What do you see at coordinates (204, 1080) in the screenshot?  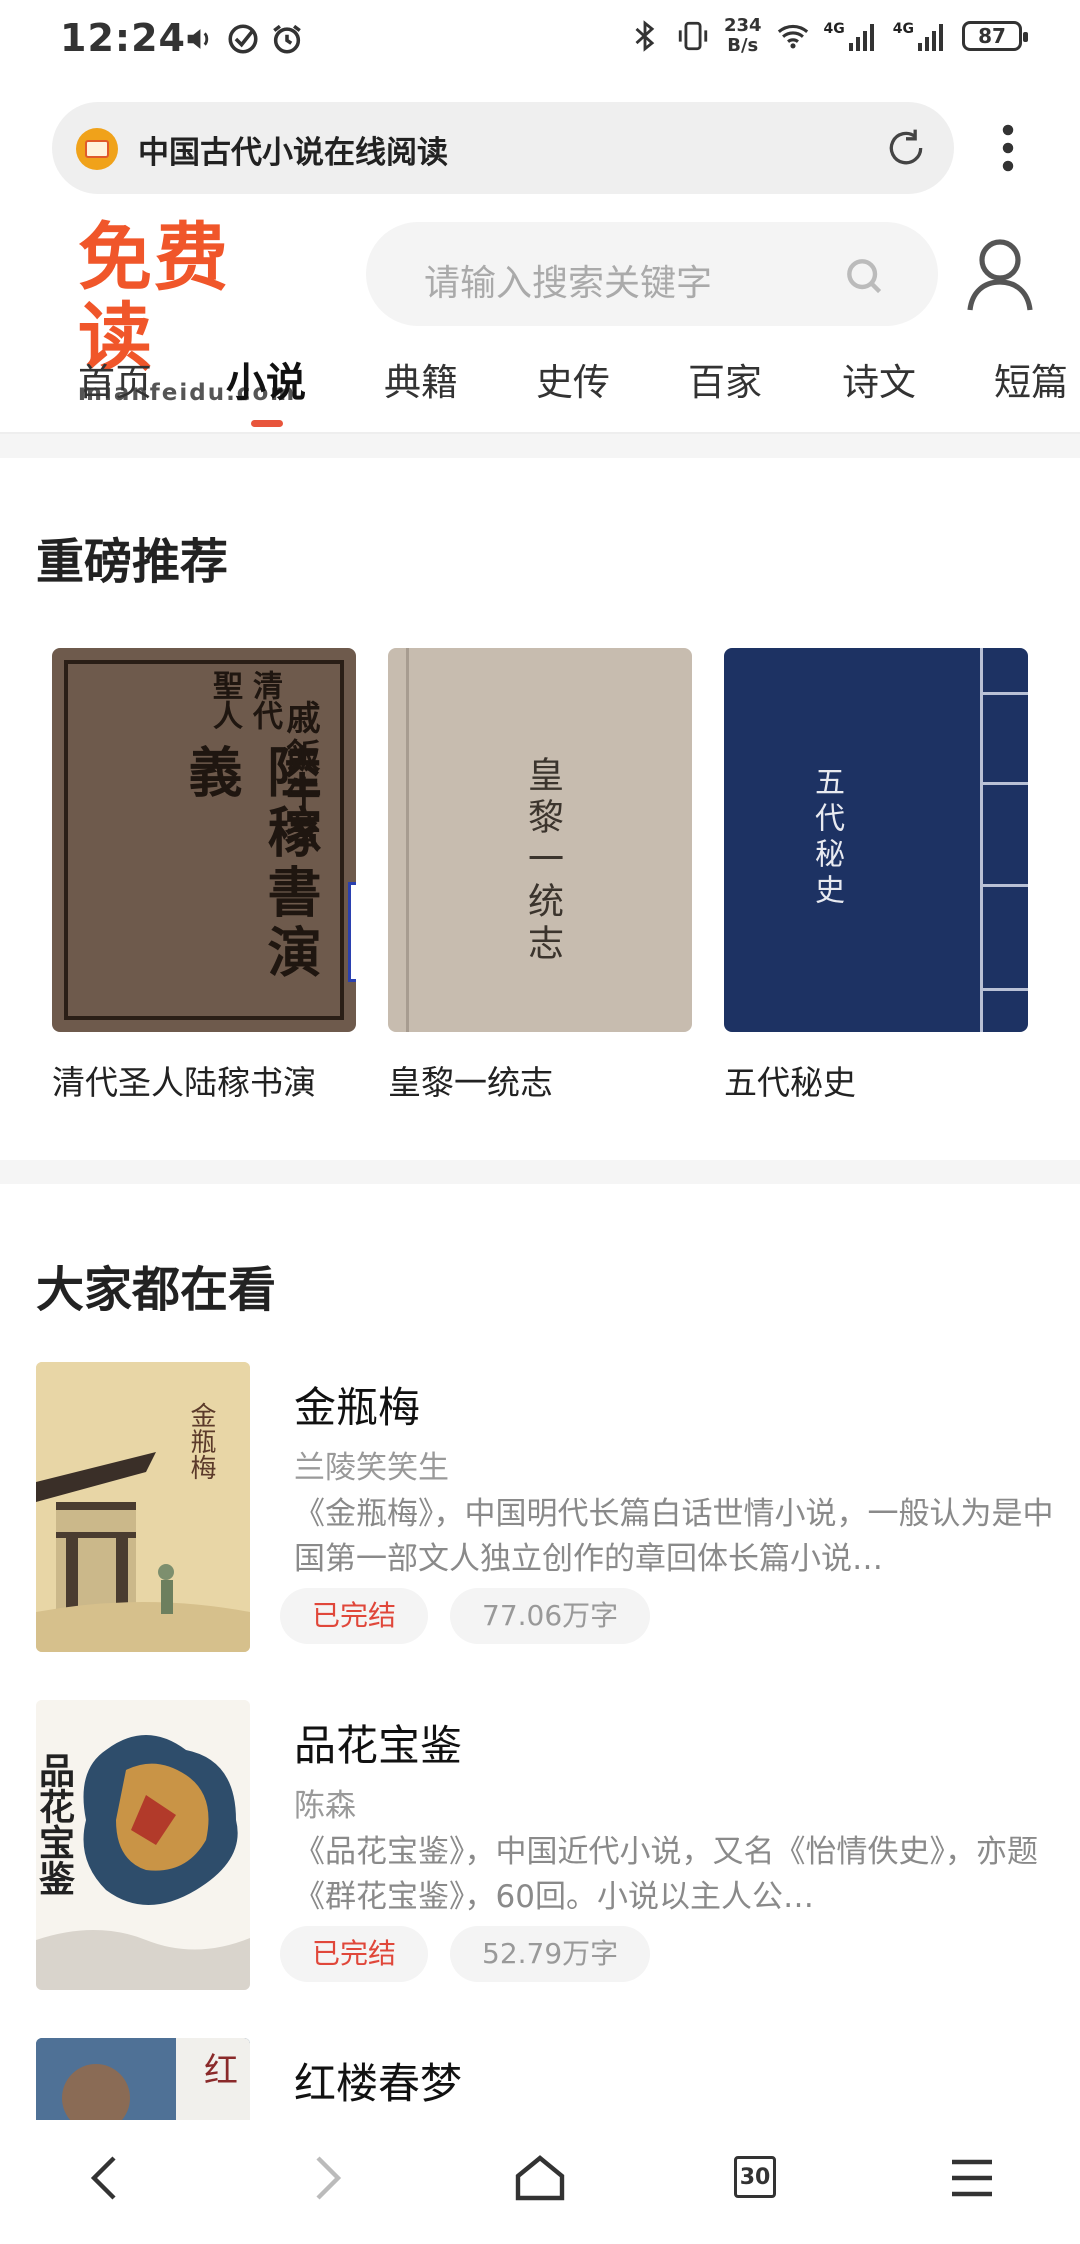 I see `book-title: 清代圣人陆稼书演` at bounding box center [204, 1080].